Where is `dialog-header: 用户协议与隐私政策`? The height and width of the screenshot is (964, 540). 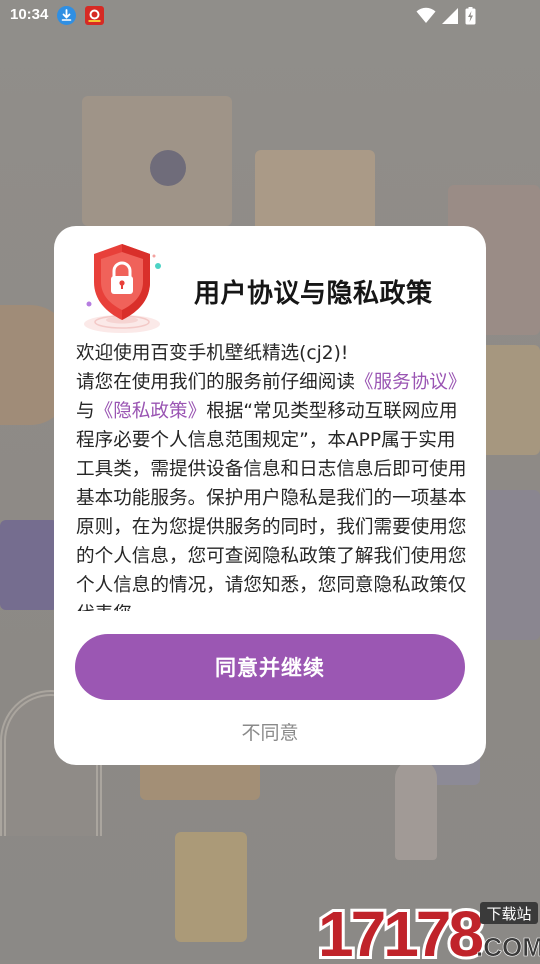 dialog-header: 用户协议与隐私政策 is located at coordinates (270, 280).